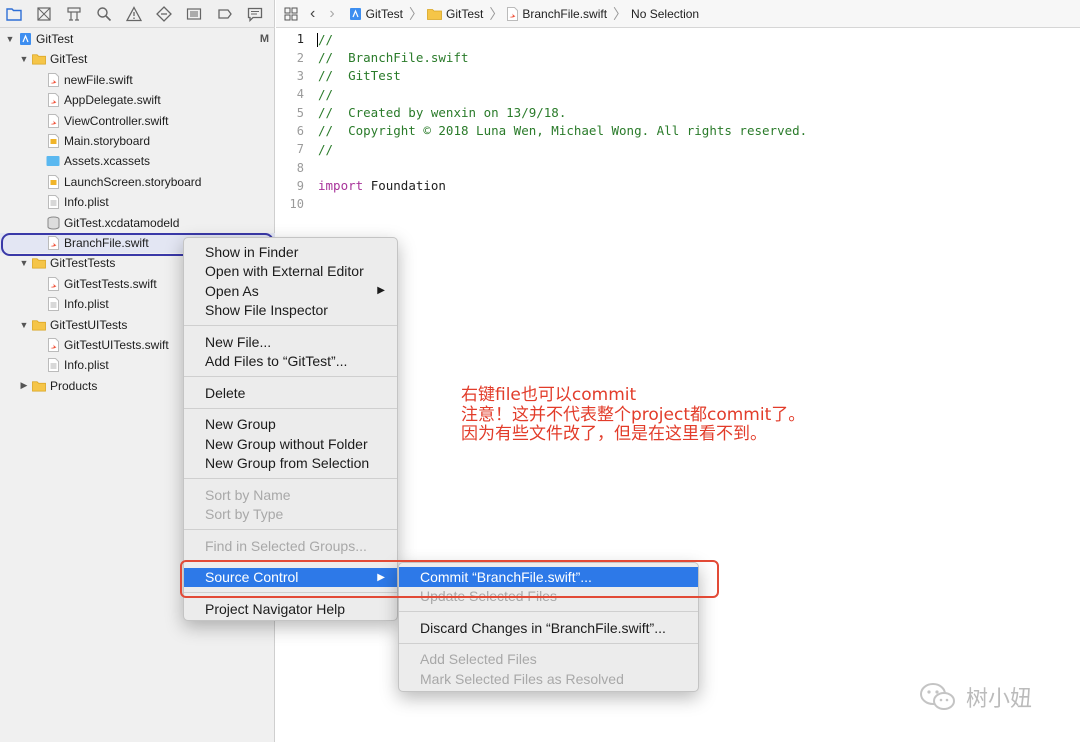 The image size is (1080, 742). I want to click on code-text: // BranchFile.swift, so click(393, 58).